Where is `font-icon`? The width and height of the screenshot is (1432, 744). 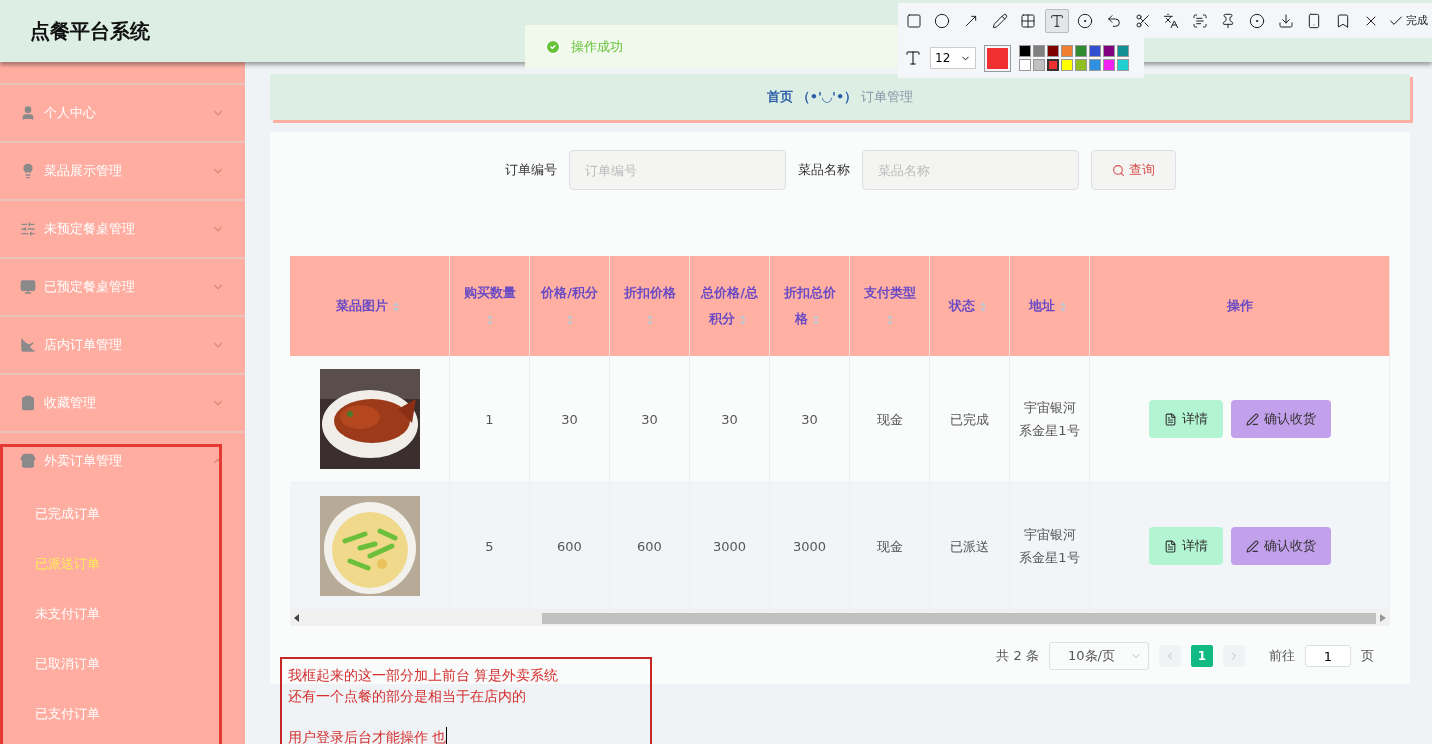 font-icon is located at coordinates (913, 58).